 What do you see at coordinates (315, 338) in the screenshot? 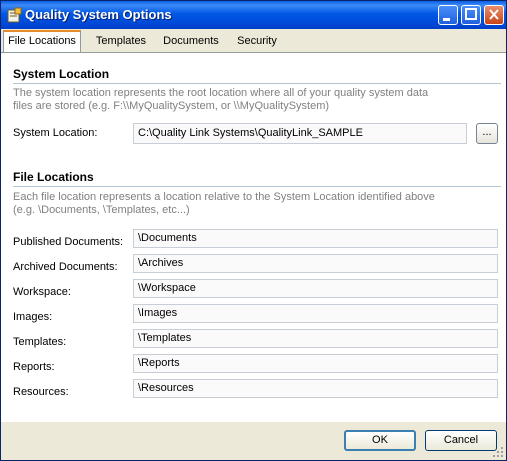
I see `templates-field: \Templates` at bounding box center [315, 338].